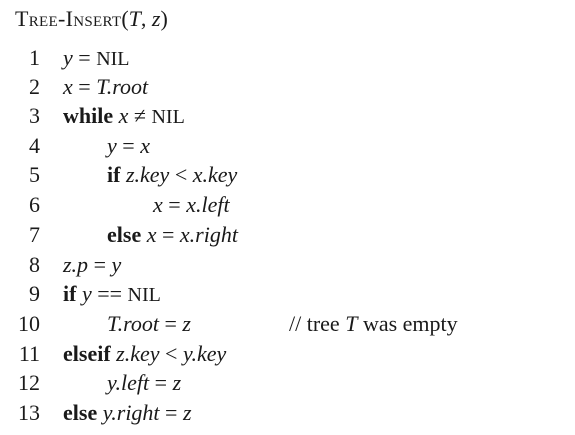 Image resolution: width=575 pixels, height=435 pixels. Describe the element at coordinates (34, 293) in the screenshot. I see `line-number: 9` at that location.